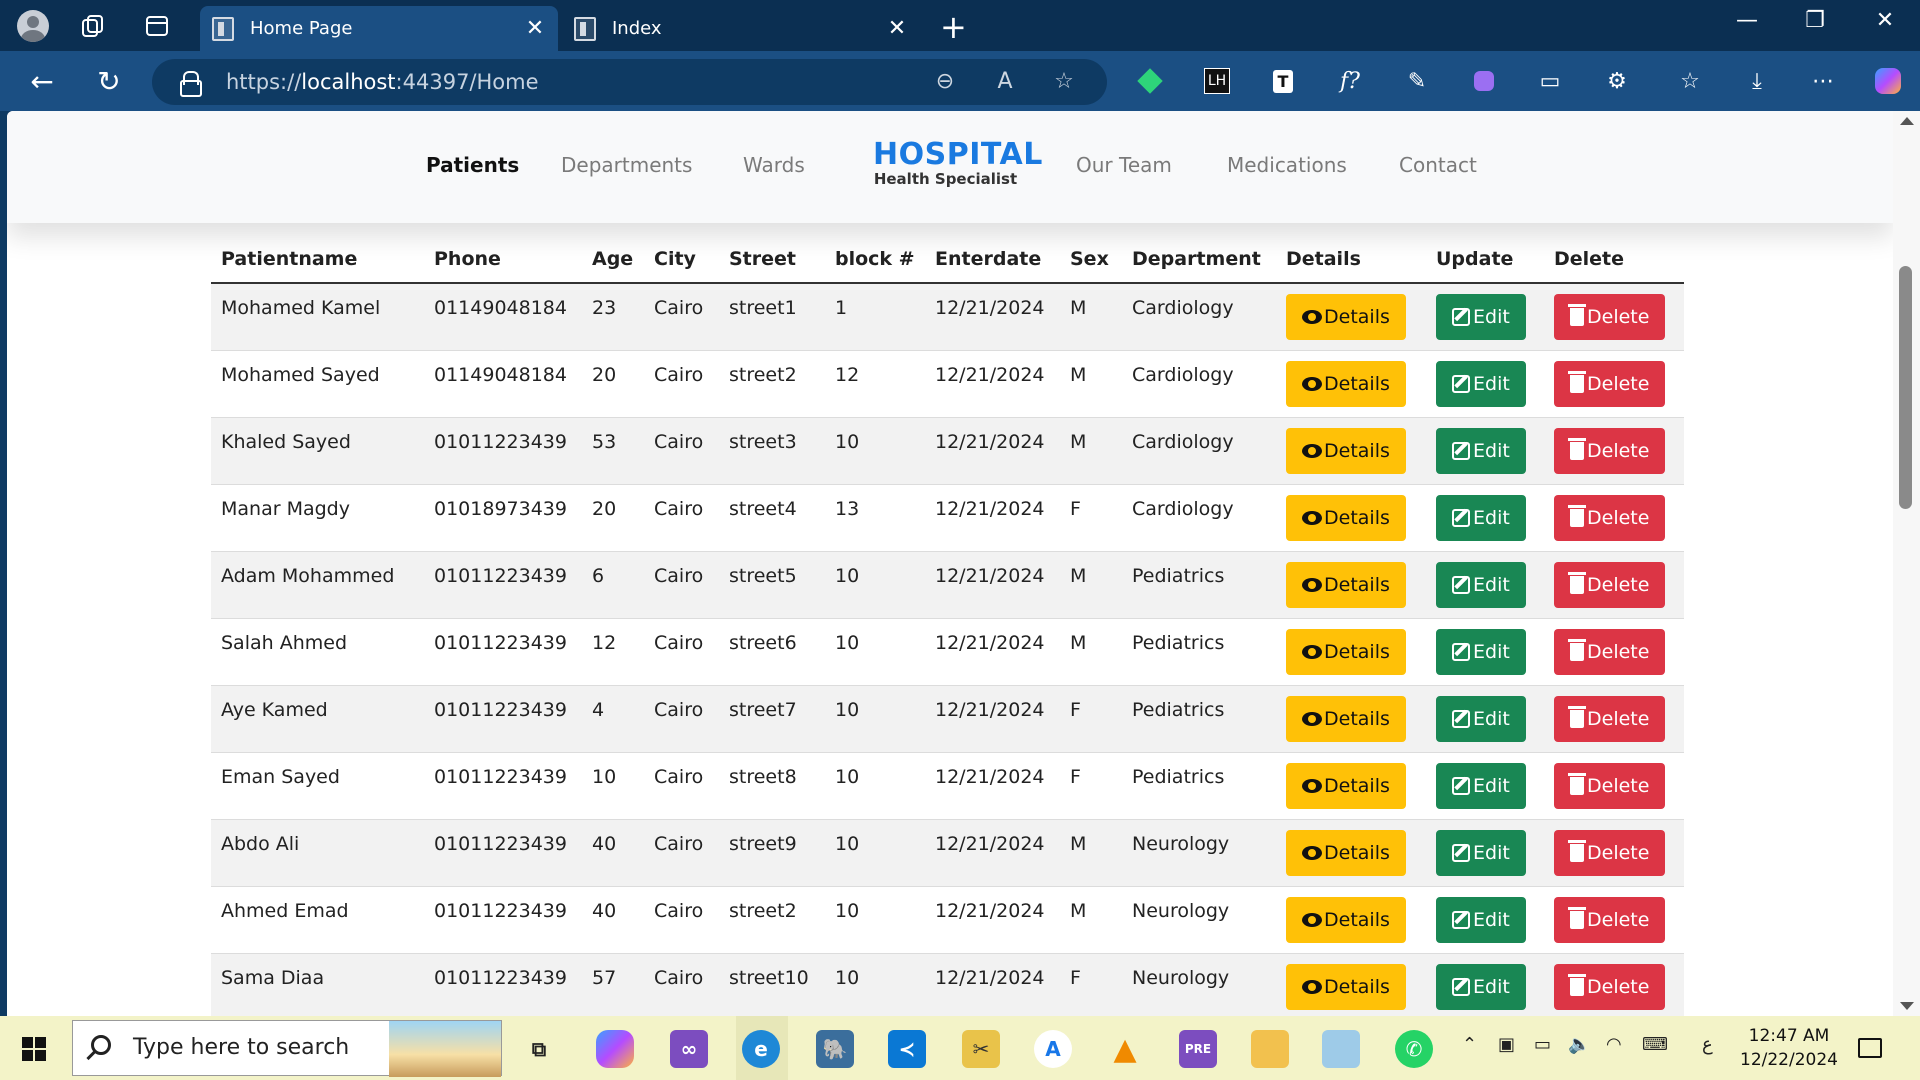 The width and height of the screenshot is (1920, 1080). I want to click on translator-icon: A, so click(1053, 1049).